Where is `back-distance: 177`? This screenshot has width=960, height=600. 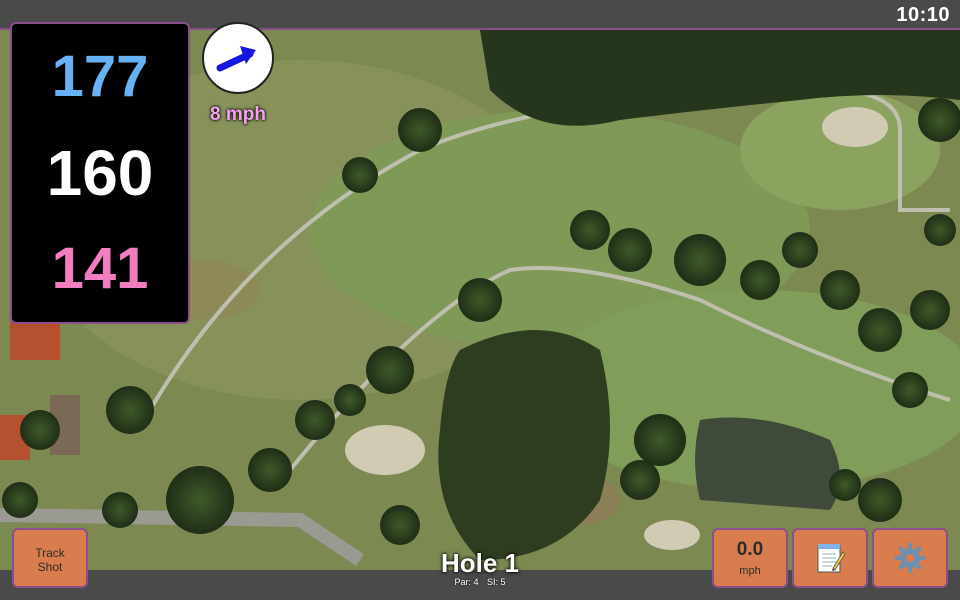
back-distance: 177 is located at coordinates (100, 76).